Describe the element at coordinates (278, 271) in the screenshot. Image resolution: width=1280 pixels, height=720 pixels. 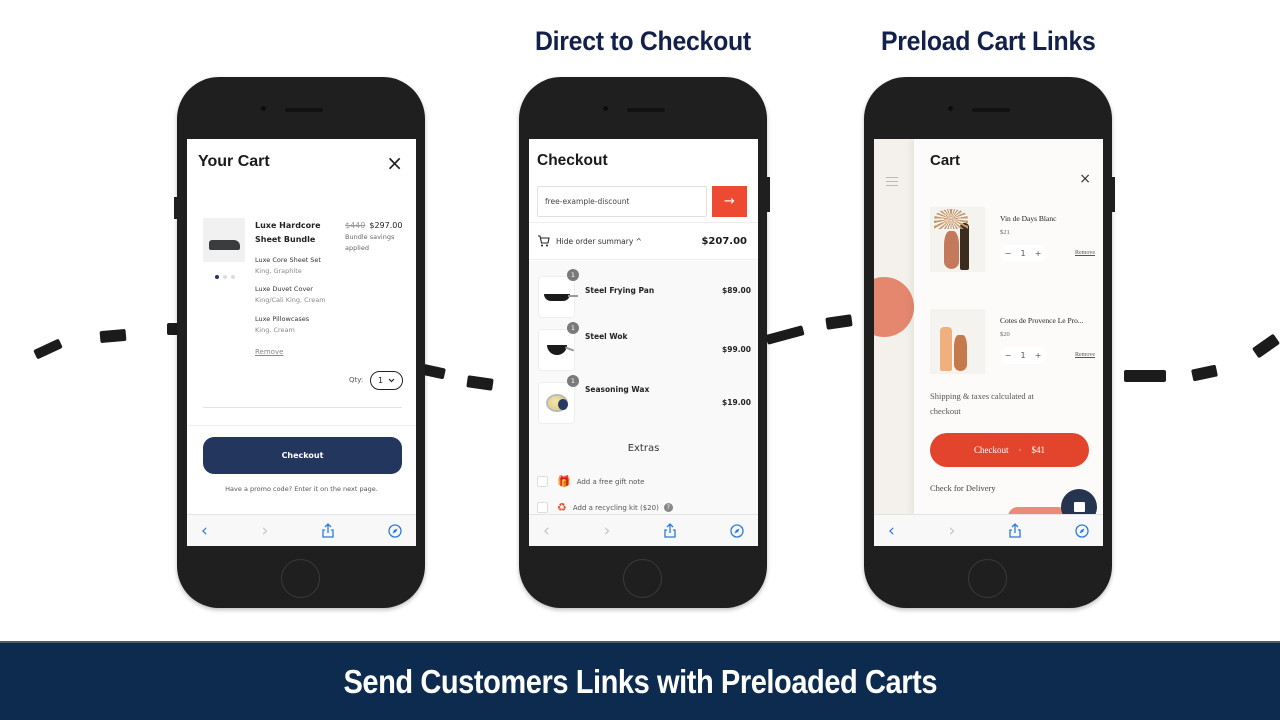
I see `component-variant: King, Graphite` at that location.